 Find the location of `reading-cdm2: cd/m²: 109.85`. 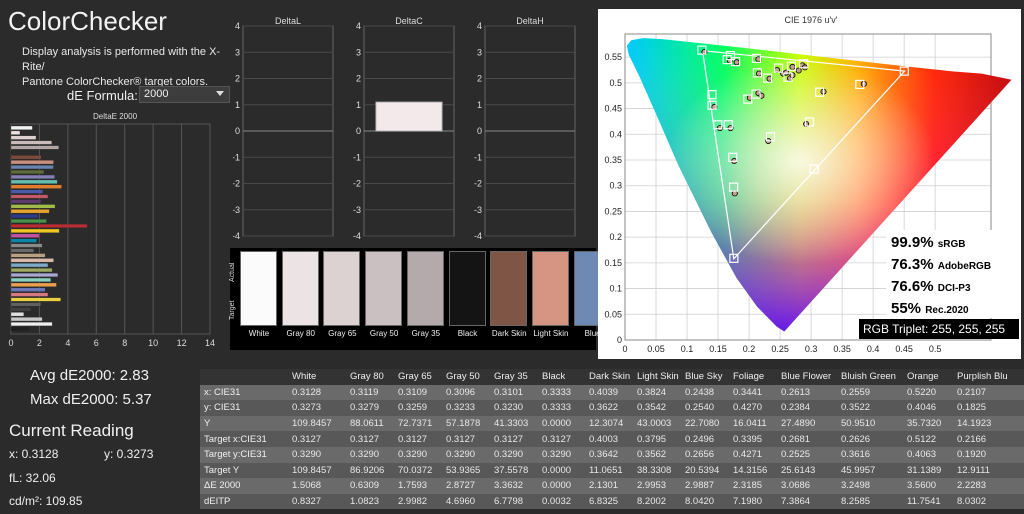

reading-cdm2: cd/m²: 109.85 is located at coordinates (46, 501).